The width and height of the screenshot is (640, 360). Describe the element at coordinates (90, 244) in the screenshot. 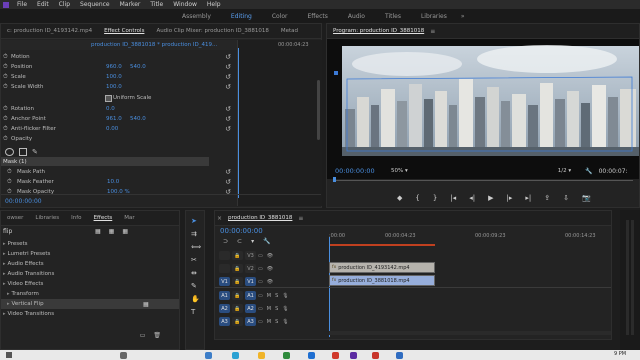

I see `effects-tree-item: ▸ Presets` at that location.